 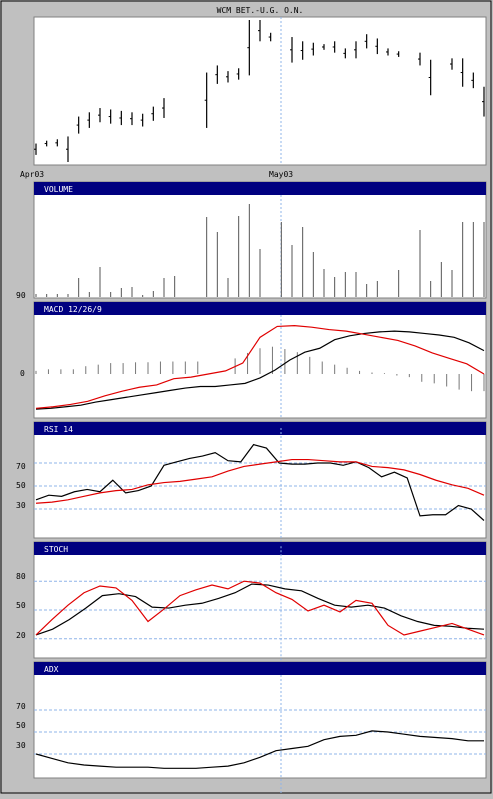 I want to click on stoch-y-tick-20: 20, so click(x=21, y=635).